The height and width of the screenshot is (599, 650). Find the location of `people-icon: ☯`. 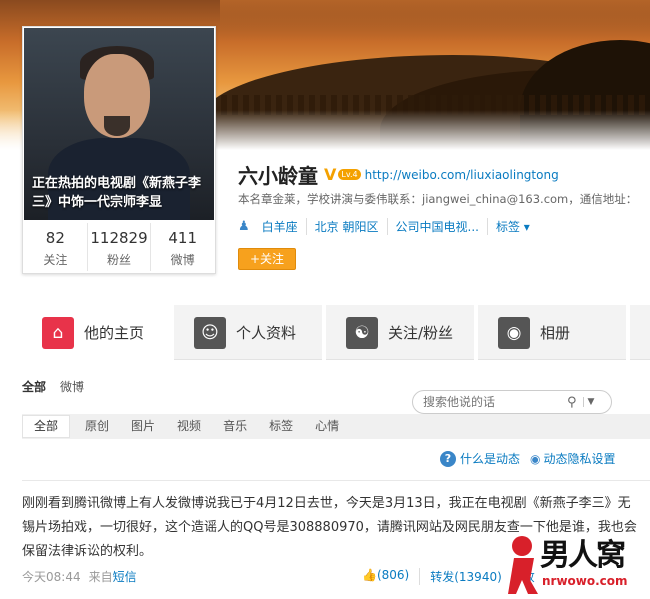

people-icon: ☯ is located at coordinates (362, 332).